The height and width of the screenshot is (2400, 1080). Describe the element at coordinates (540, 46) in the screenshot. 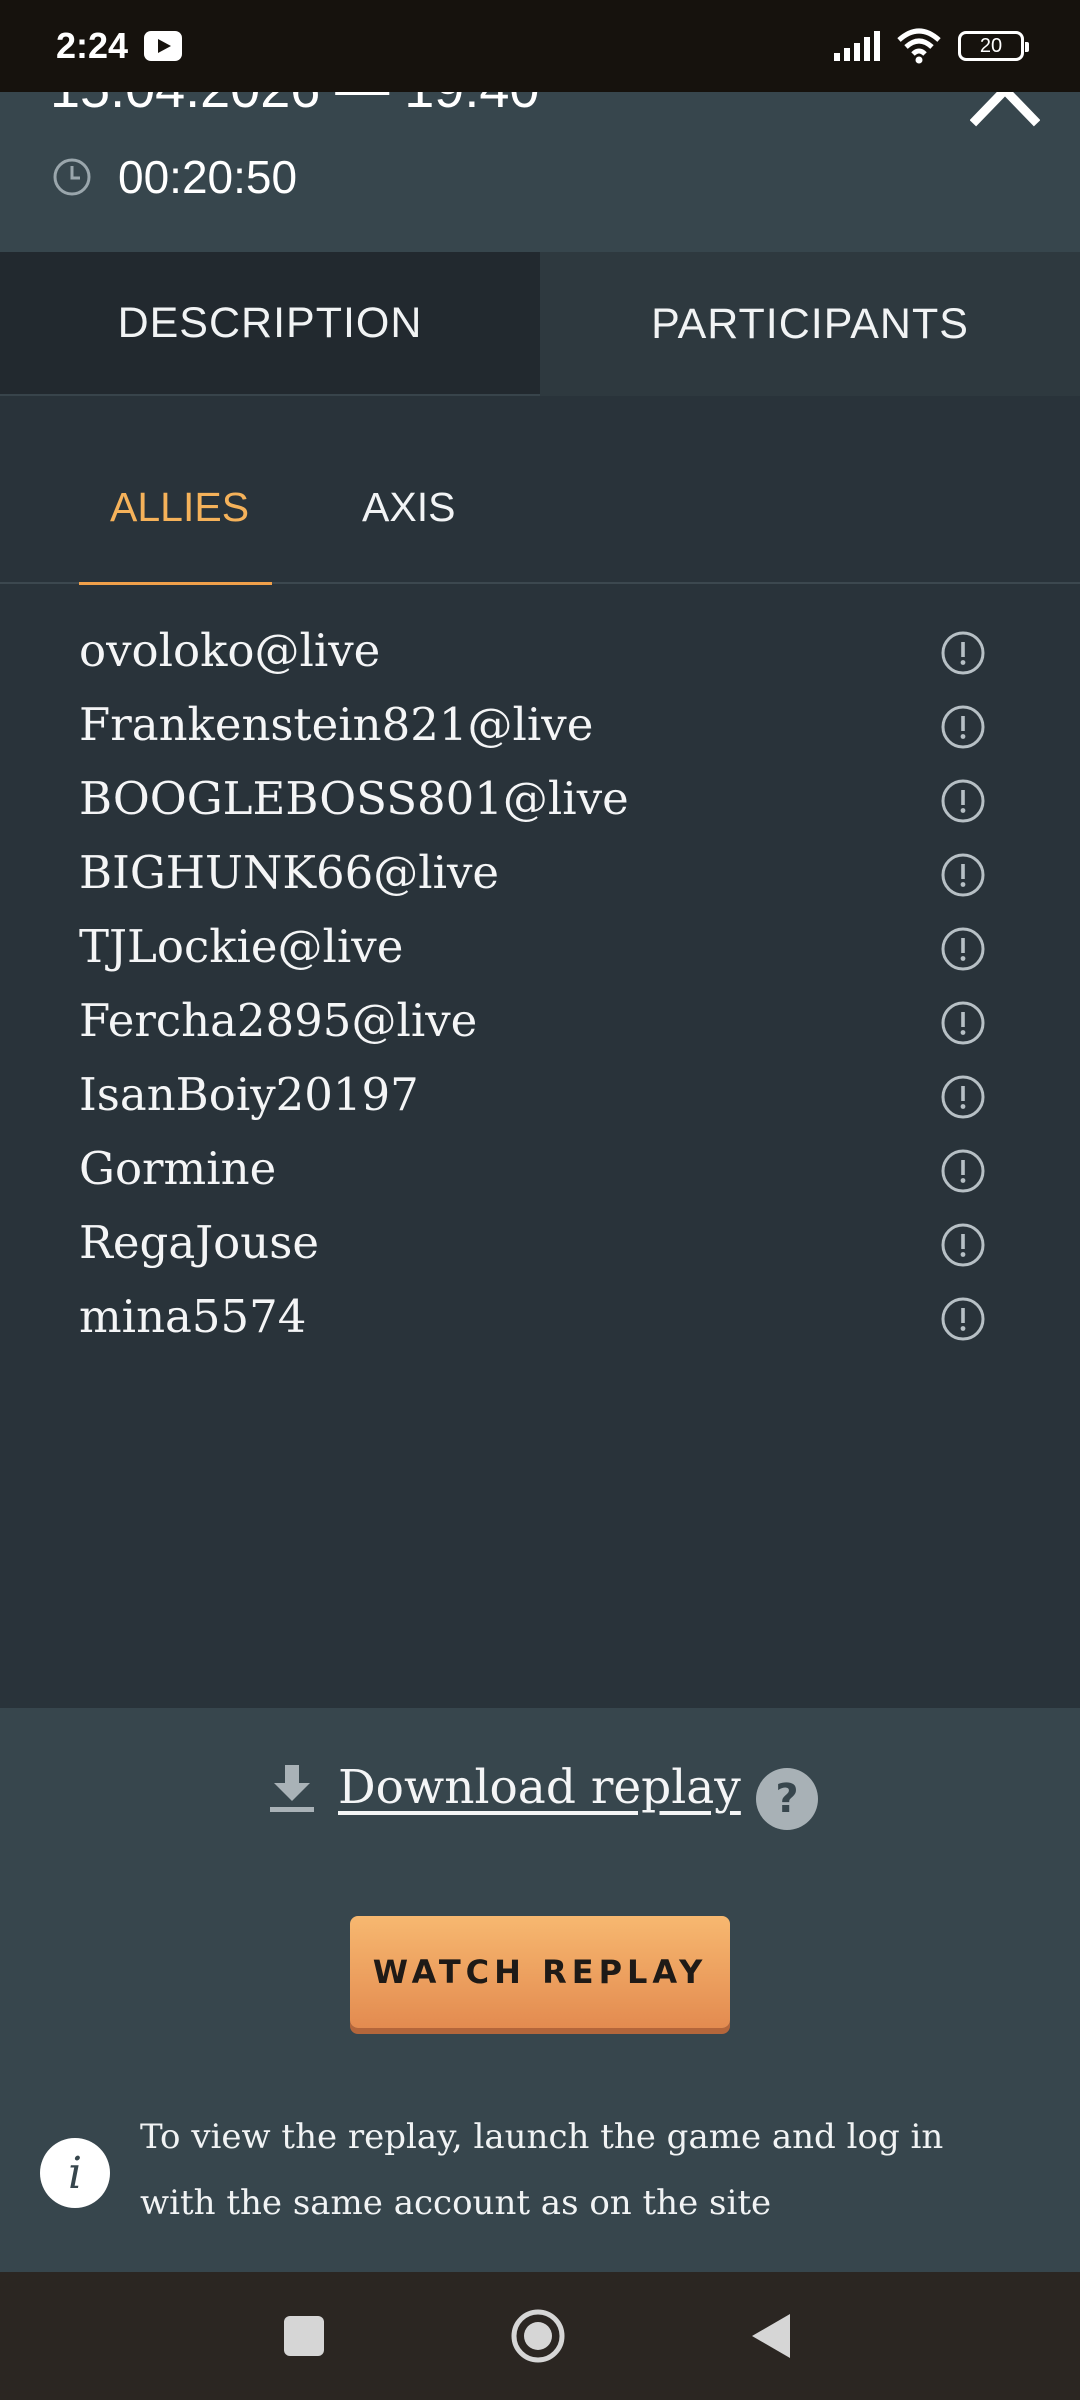

I see `status-bar: 2:24 20` at that location.